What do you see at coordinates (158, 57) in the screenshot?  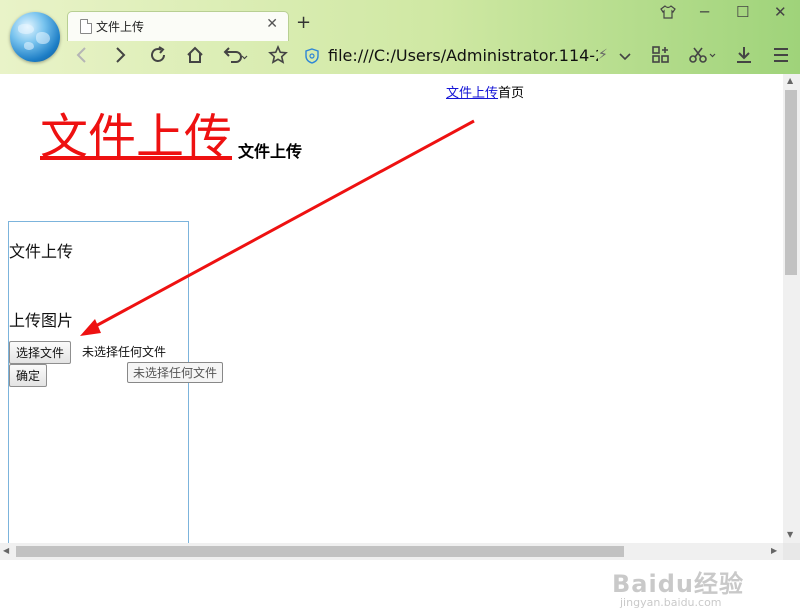 I see `reload-icon` at bounding box center [158, 57].